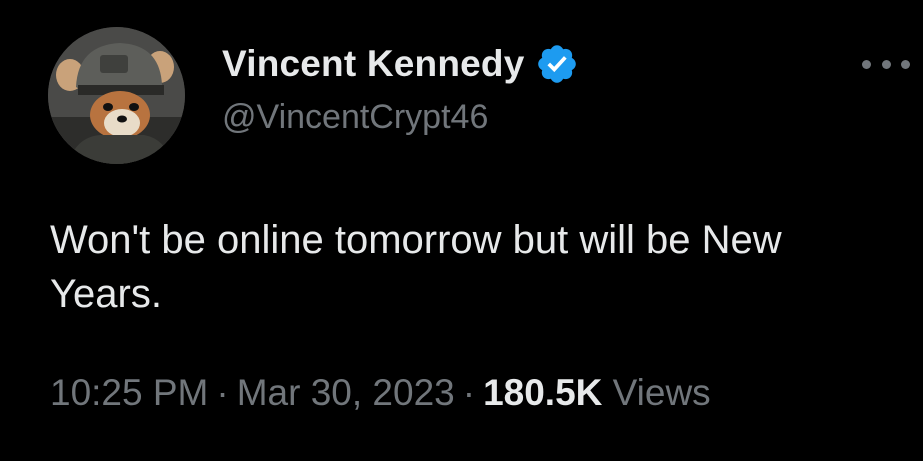 Image resolution: width=923 pixels, height=461 pixels. I want to click on tweet-meta: 10:25 PM · Mar 30, 2023 · 180.5K Views, so click(380, 393).